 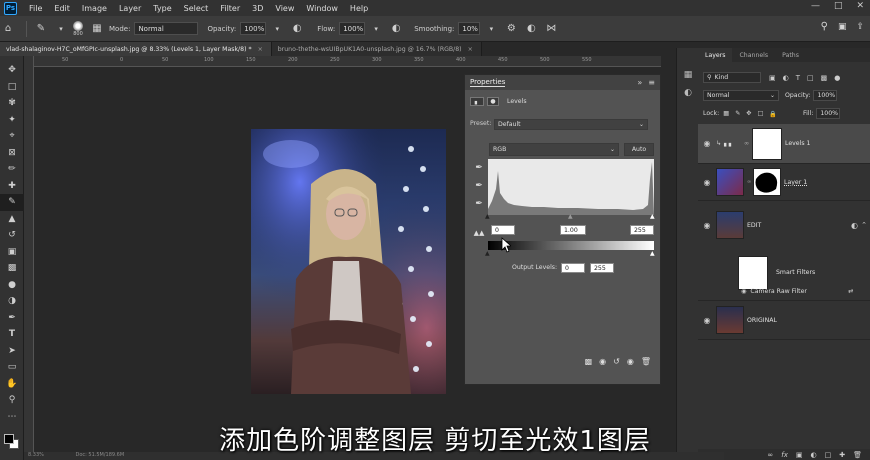 What do you see at coordinates (12, 252) in the screenshot?
I see `eraser-tool-icon: ▣` at bounding box center [12, 252].